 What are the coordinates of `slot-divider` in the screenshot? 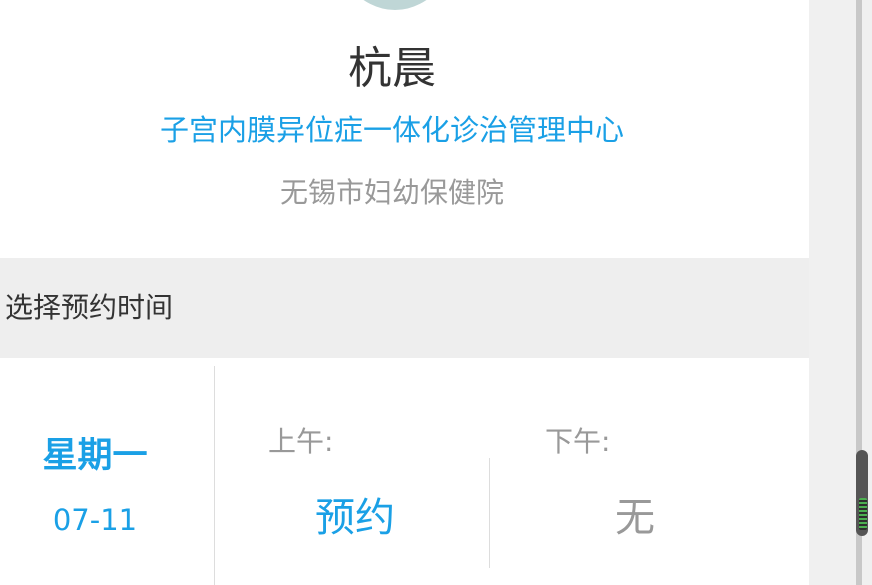 It's located at (489, 513).